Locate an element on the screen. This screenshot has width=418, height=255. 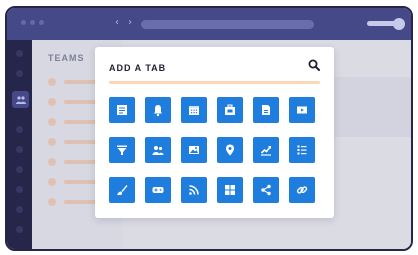
list-doc-icon is located at coordinates (122, 110).